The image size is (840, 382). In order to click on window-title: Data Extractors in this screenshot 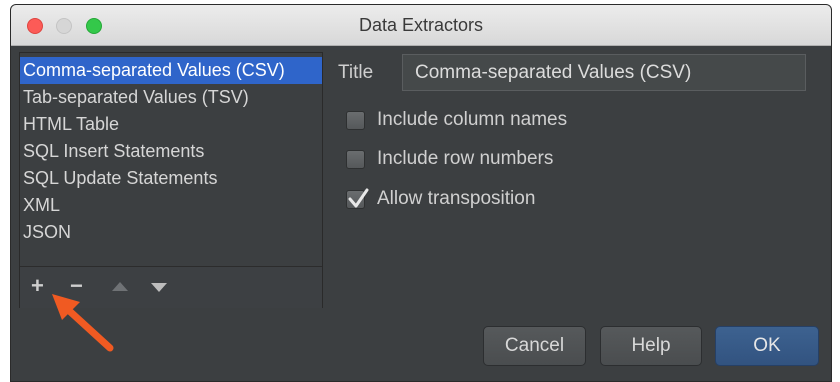, I will do `click(421, 25)`.